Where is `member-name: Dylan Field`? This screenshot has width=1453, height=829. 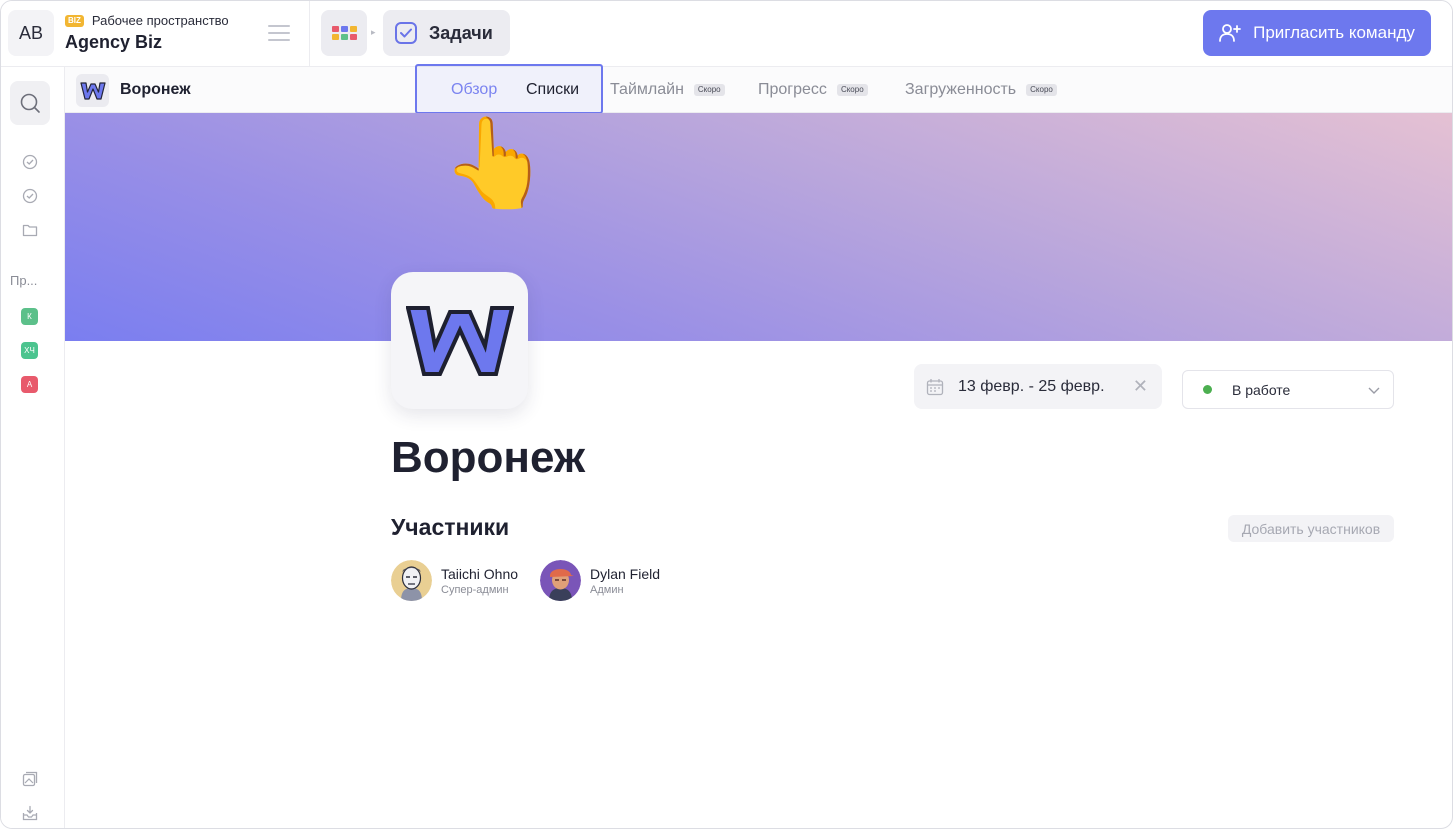 member-name: Dylan Field is located at coordinates (625, 573).